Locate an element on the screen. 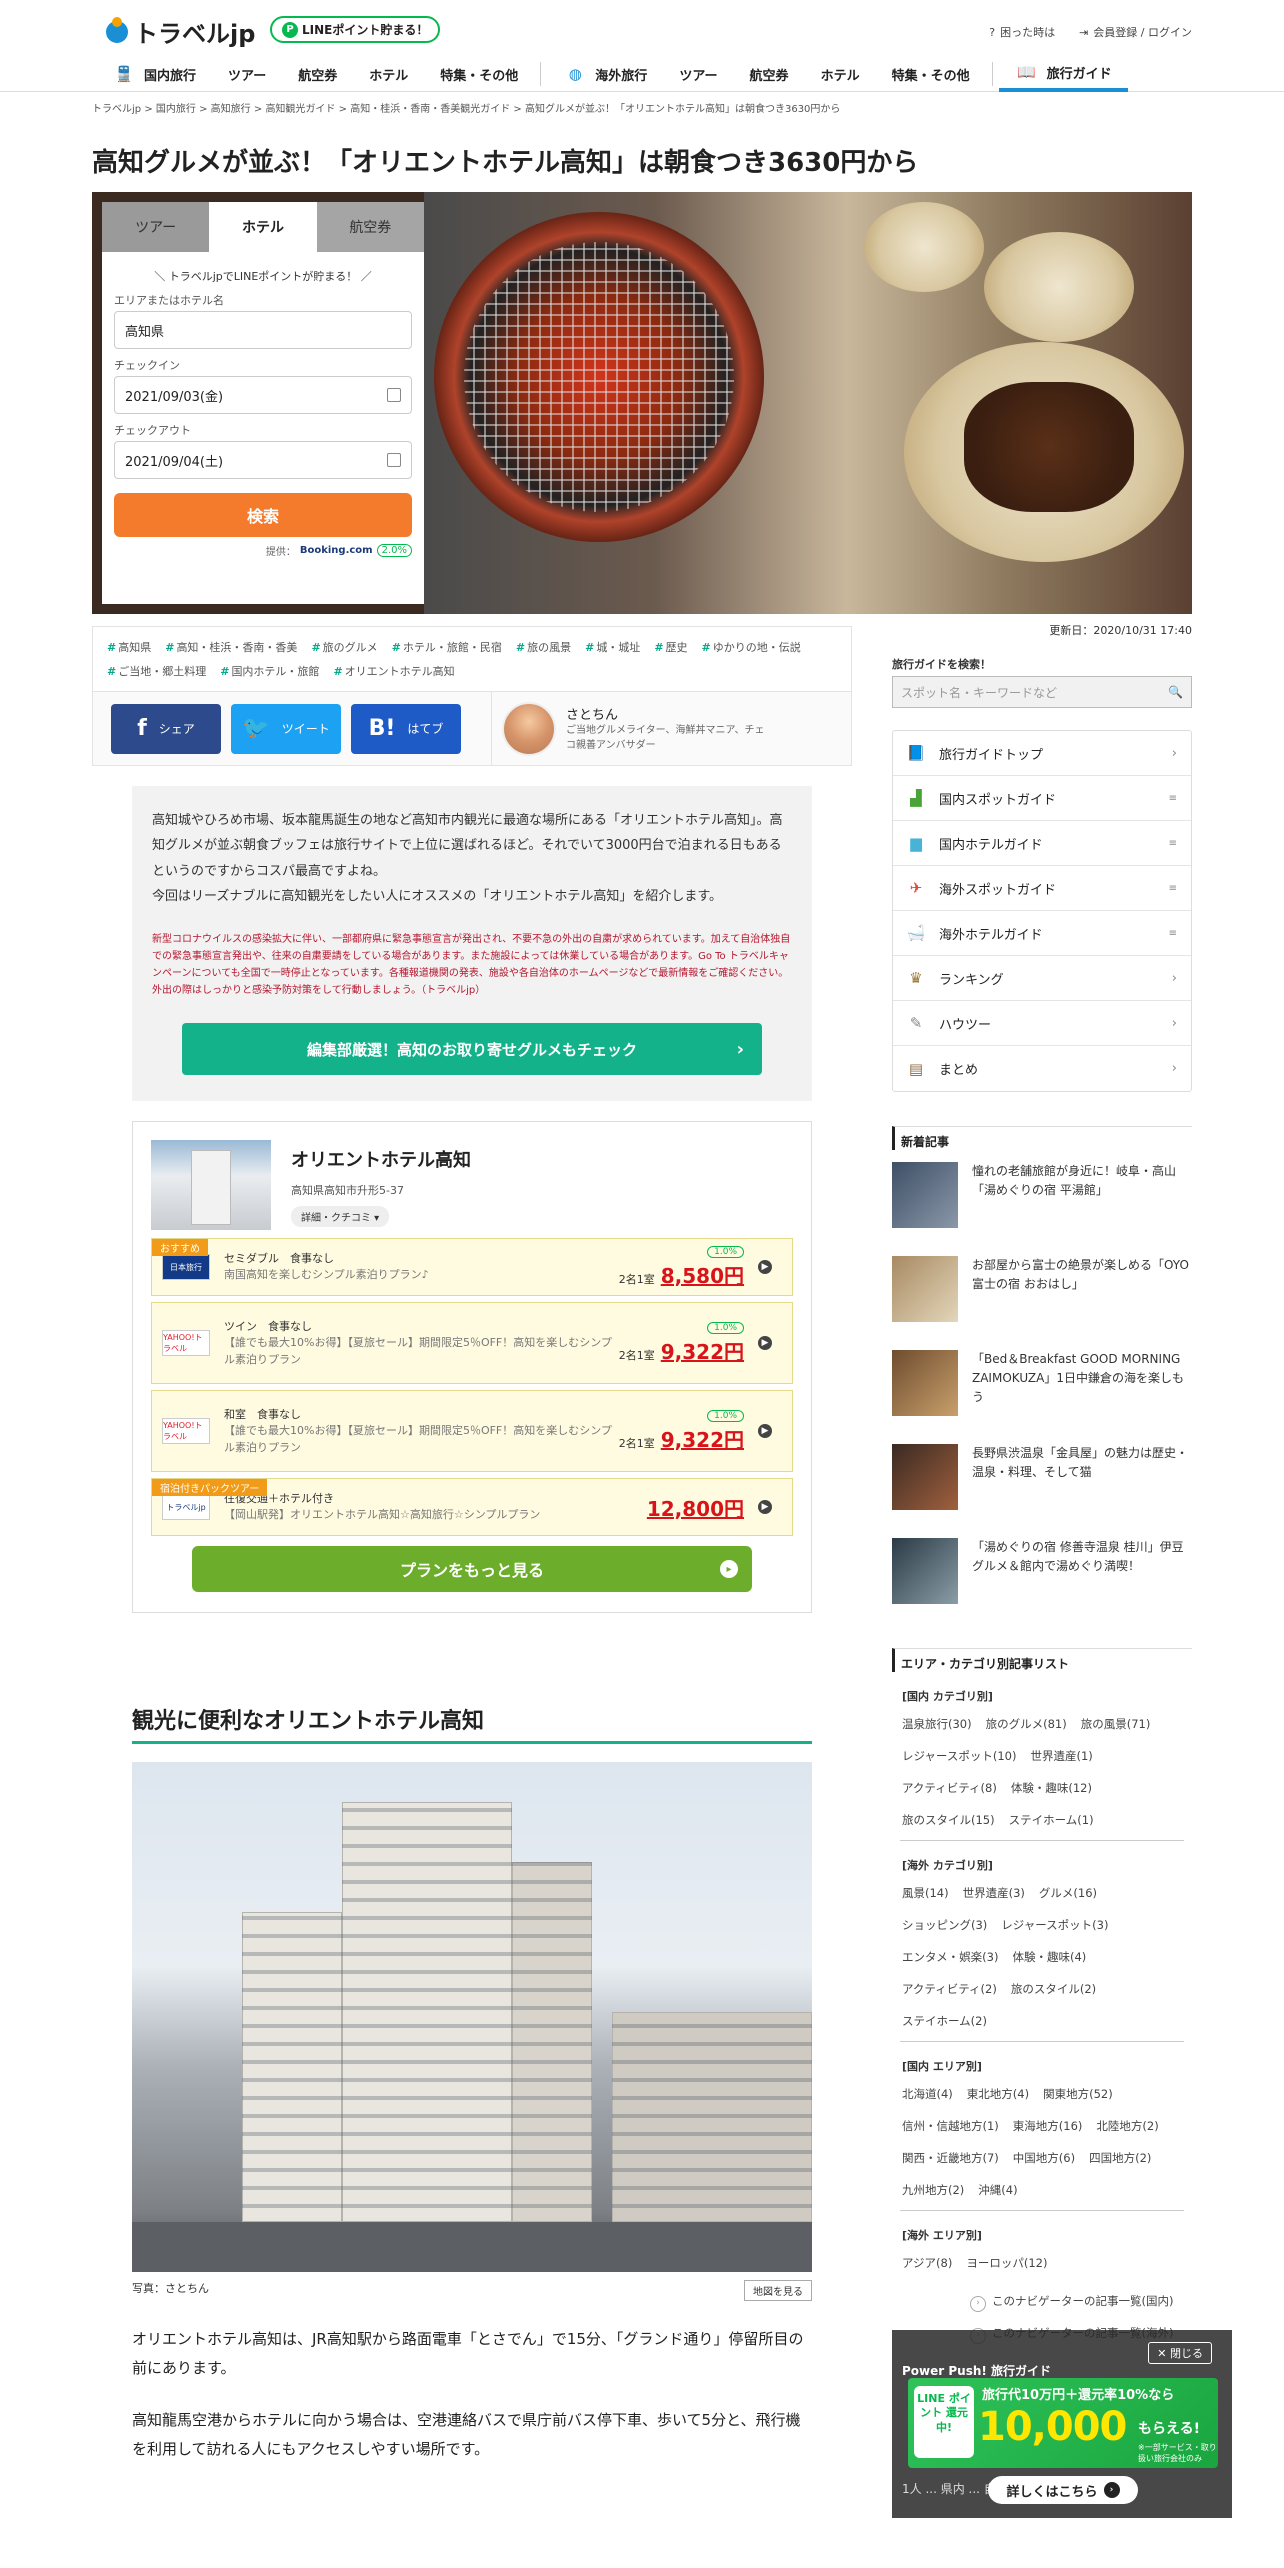 The height and width of the screenshot is (2568, 1284). category-link: レジャースポット(3) is located at coordinates (1054, 1925).